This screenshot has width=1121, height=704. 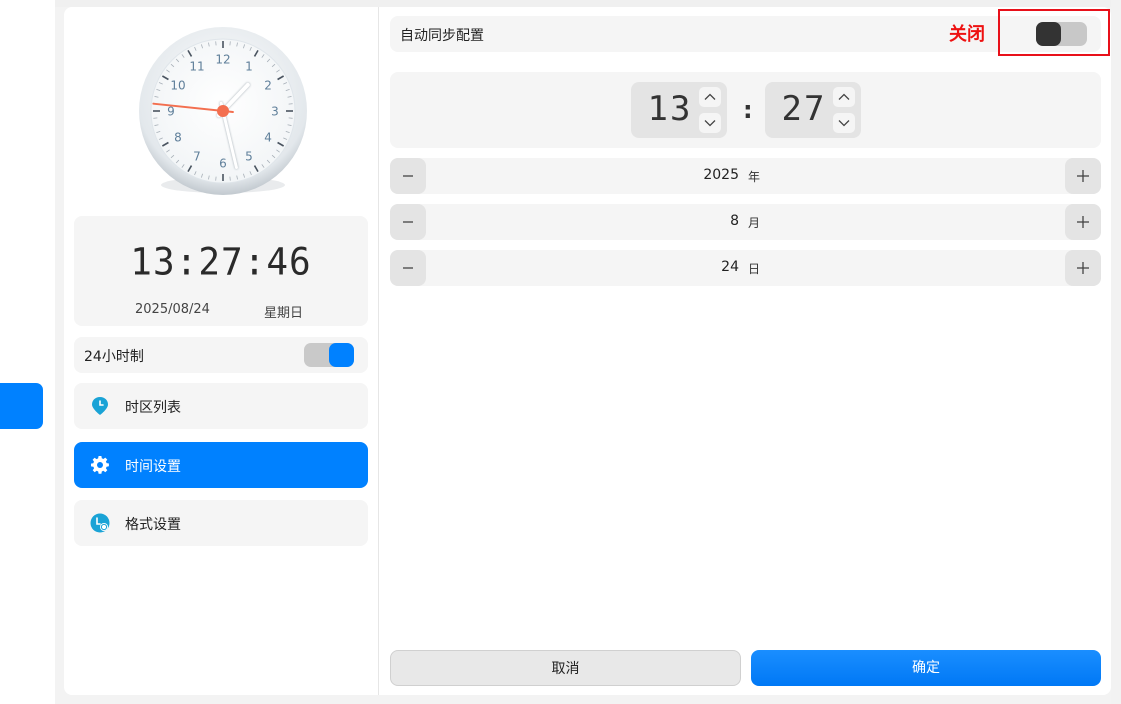 What do you see at coordinates (730, 267) in the screenshot?
I see `day-value: 24` at bounding box center [730, 267].